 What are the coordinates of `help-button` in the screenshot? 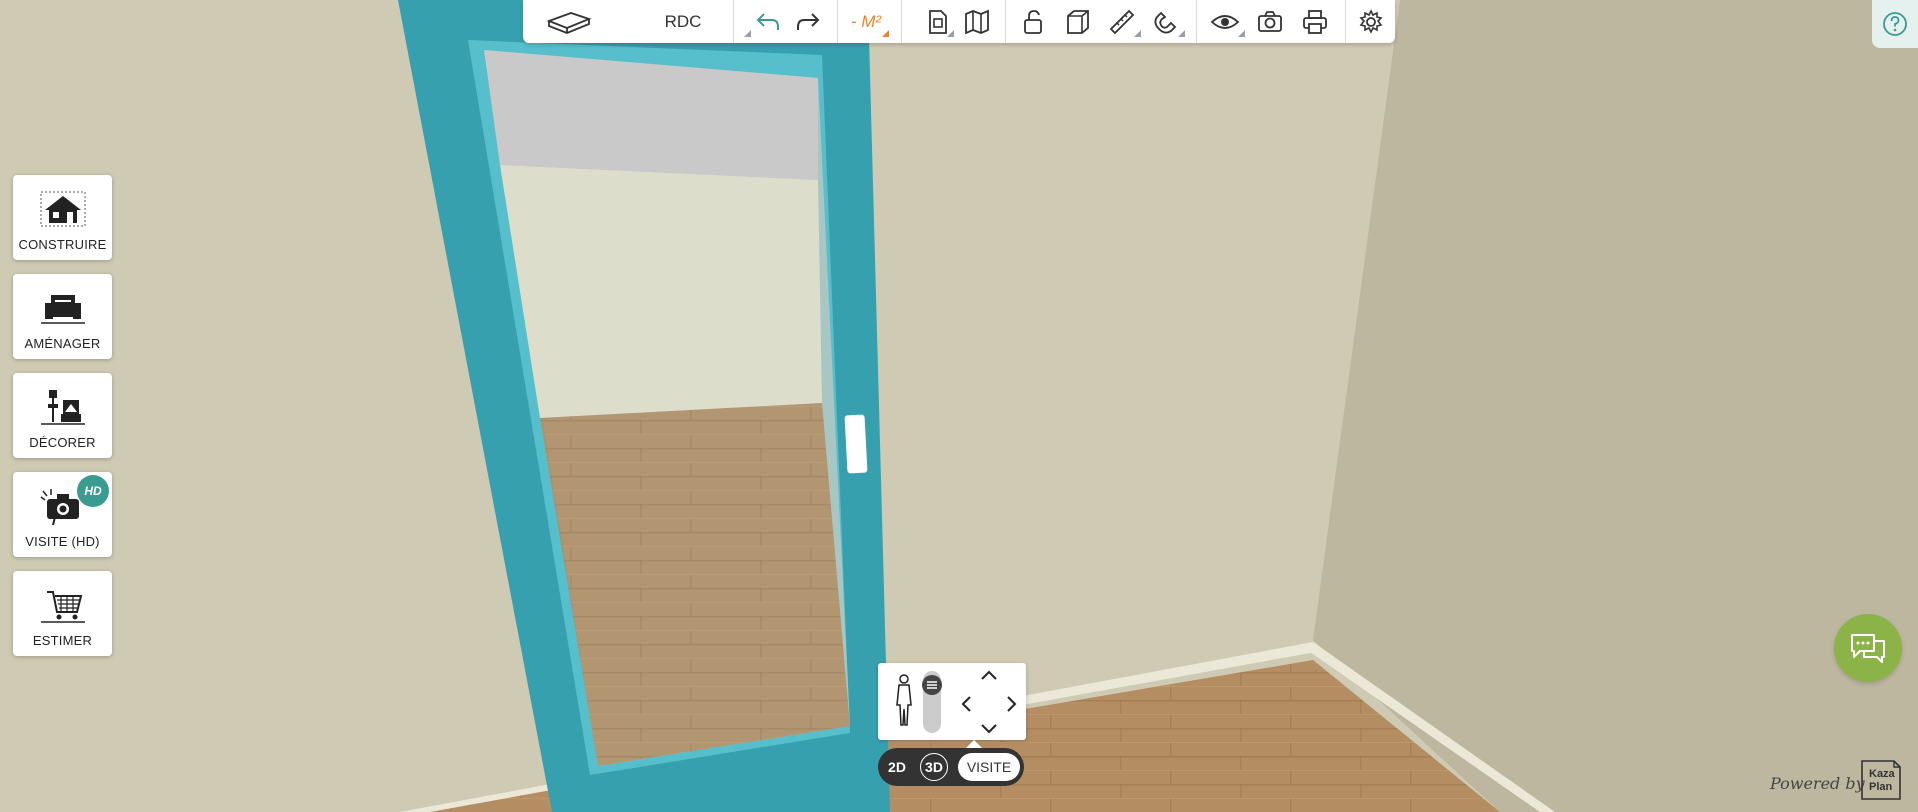 It's located at (1895, 24).